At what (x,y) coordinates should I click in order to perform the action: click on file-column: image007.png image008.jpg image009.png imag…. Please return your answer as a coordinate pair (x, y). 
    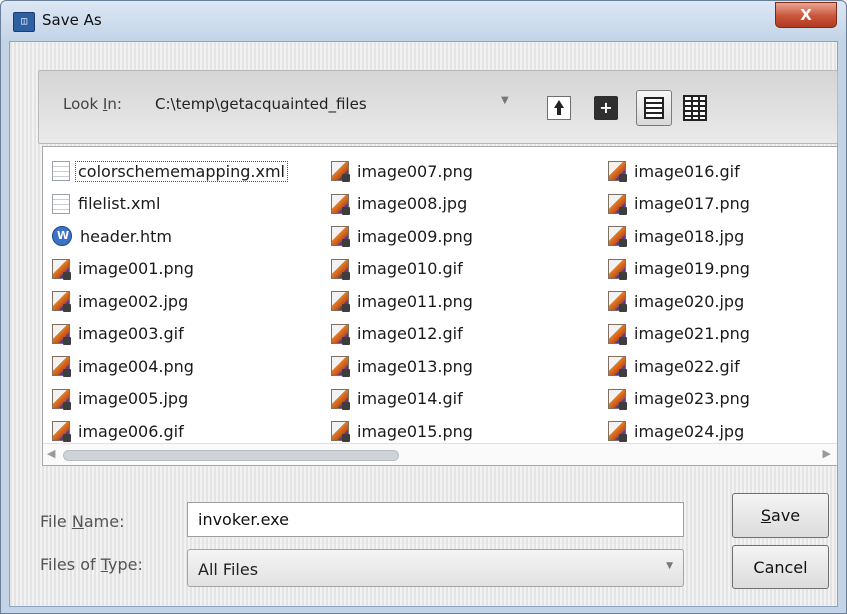
    Looking at the image, I should click on (402, 301).